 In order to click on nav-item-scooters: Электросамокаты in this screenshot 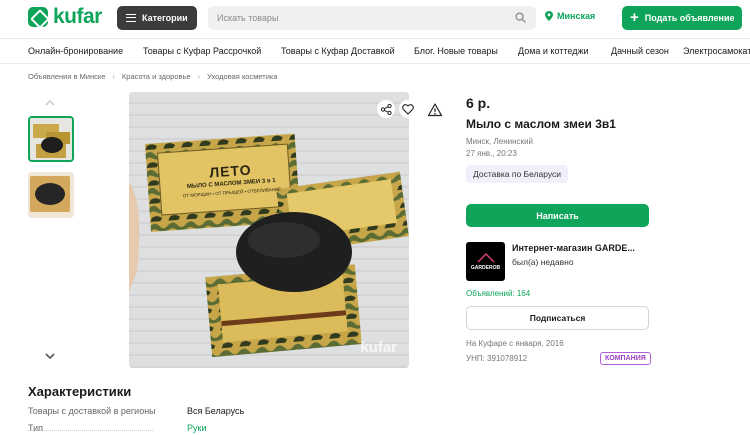, I will do `click(716, 51)`.